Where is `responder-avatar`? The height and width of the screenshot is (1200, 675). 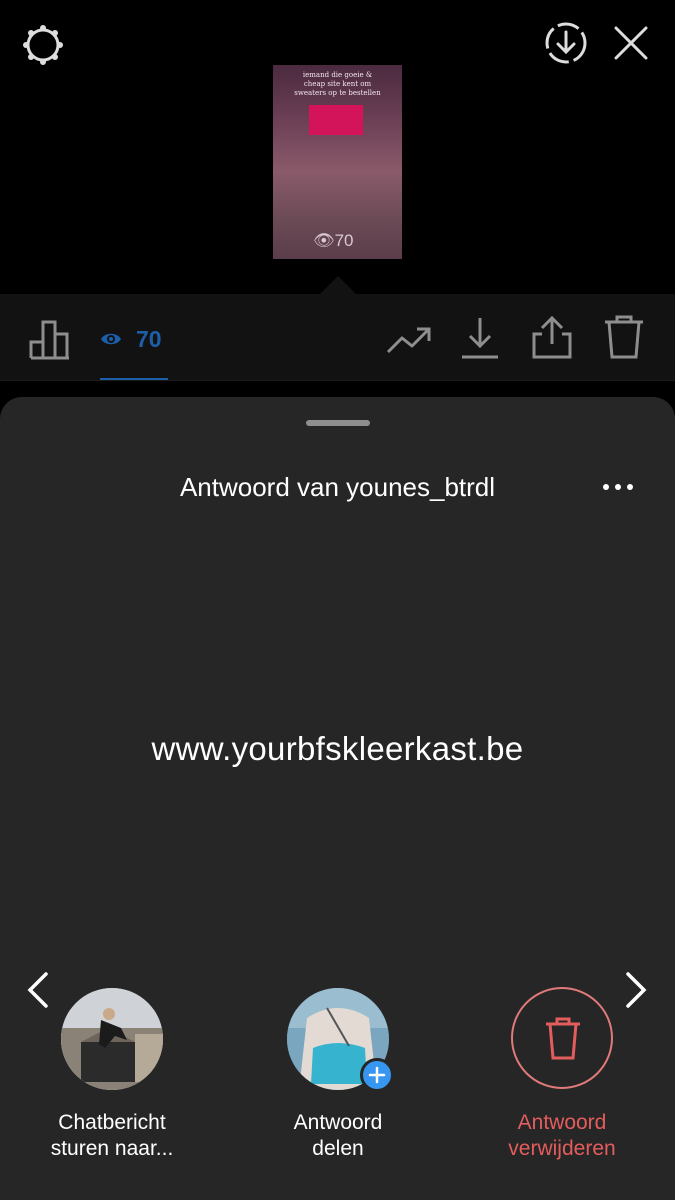
responder-avatar is located at coordinates (112, 1039).